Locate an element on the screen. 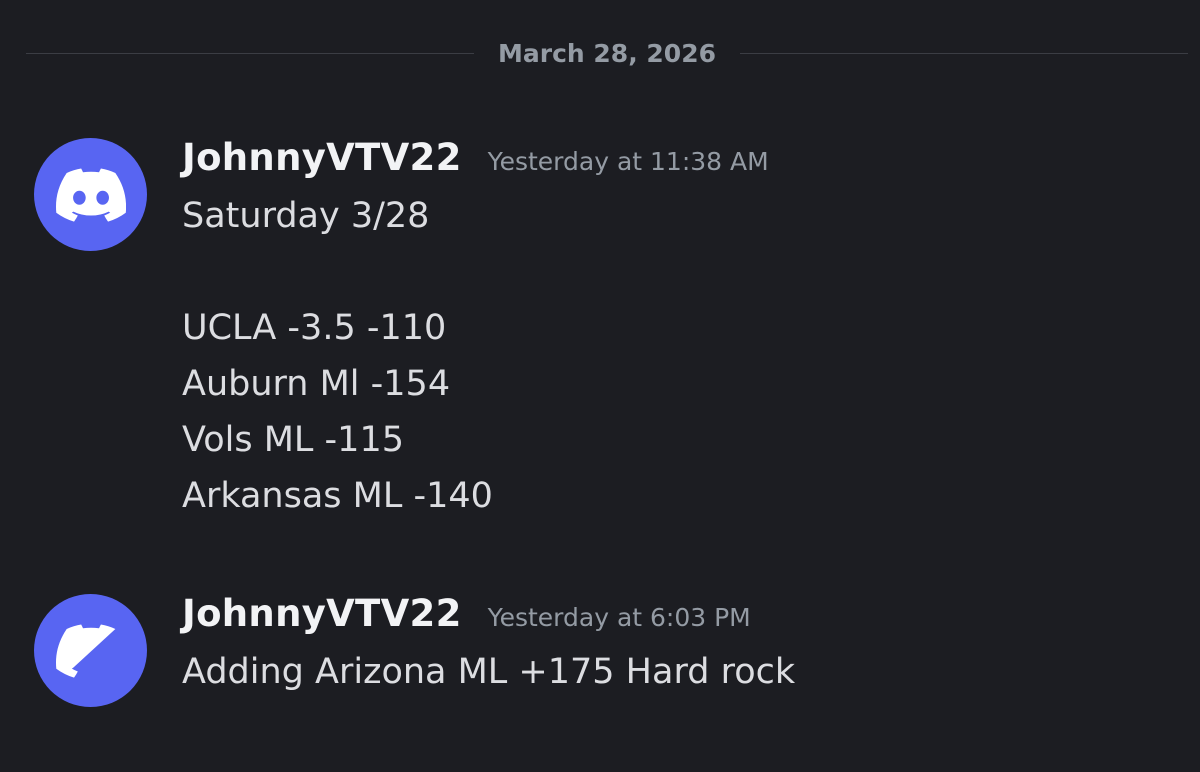 This screenshot has width=1200, height=772. message-line: Arkansas ML -140 is located at coordinates (337, 496).